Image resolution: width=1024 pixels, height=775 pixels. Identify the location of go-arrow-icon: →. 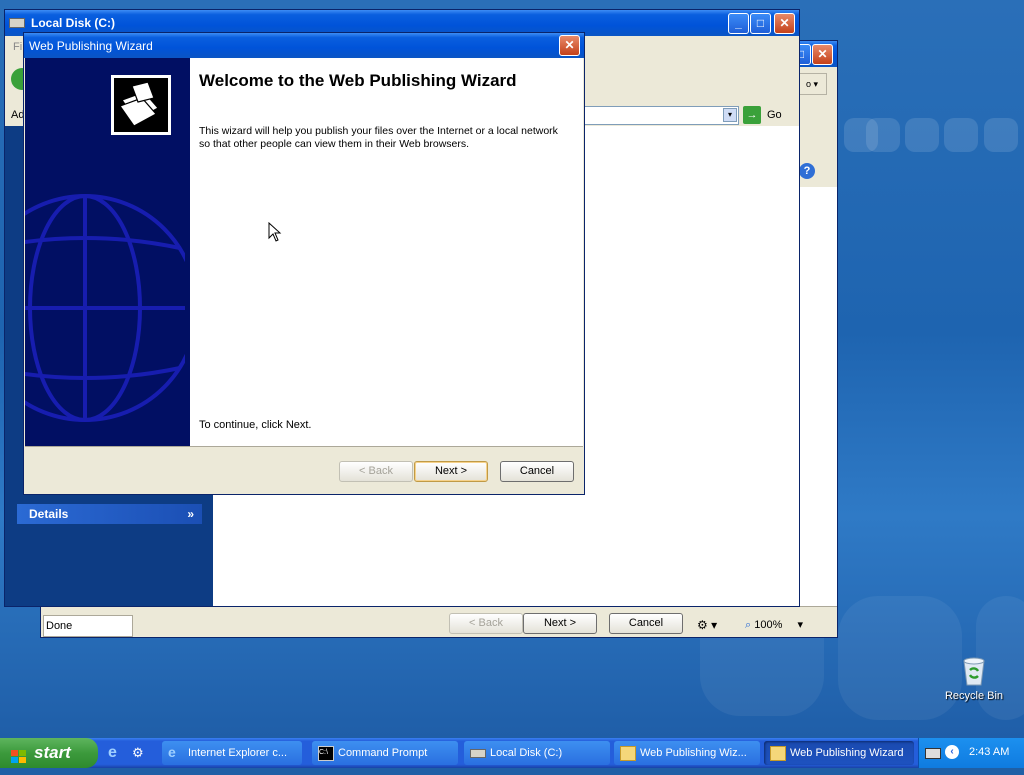
(752, 115).